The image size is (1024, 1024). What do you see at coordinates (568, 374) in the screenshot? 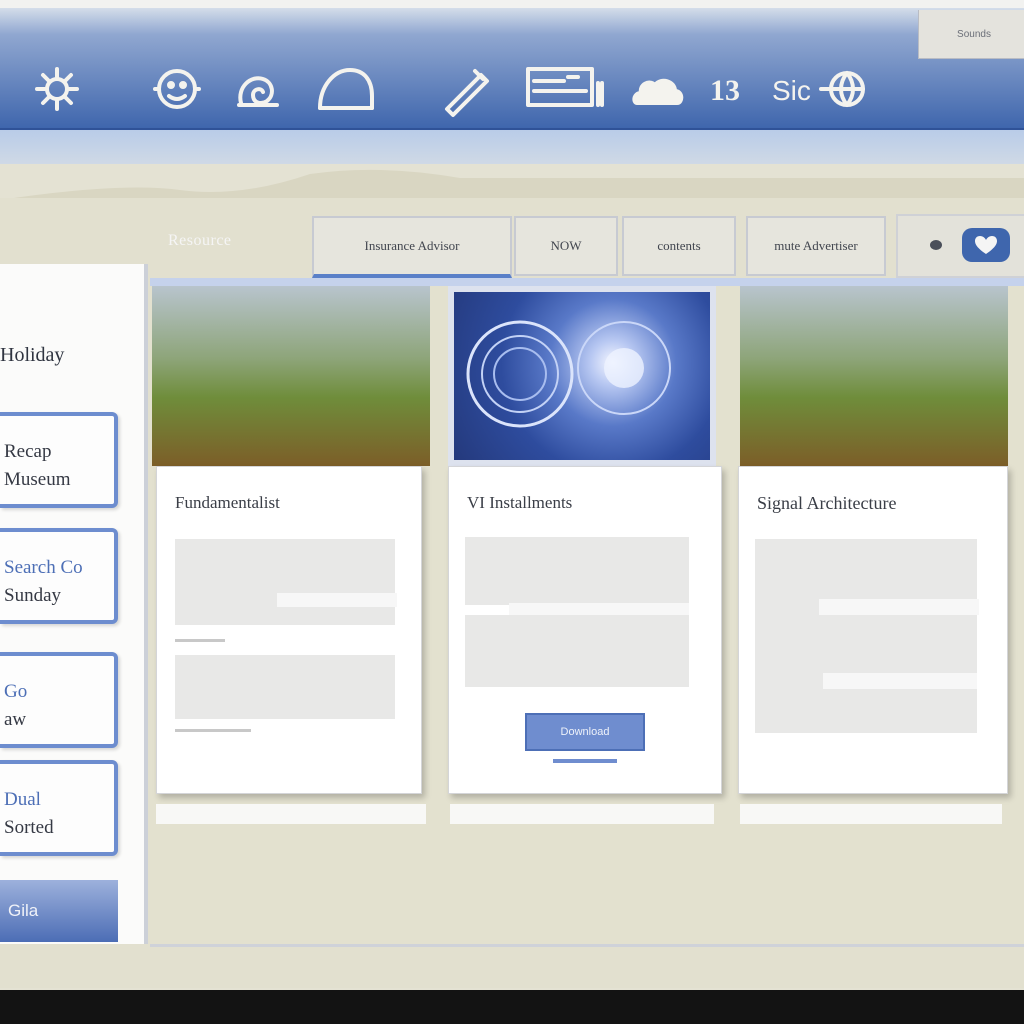
I see `planet-illustration` at bounding box center [568, 374].